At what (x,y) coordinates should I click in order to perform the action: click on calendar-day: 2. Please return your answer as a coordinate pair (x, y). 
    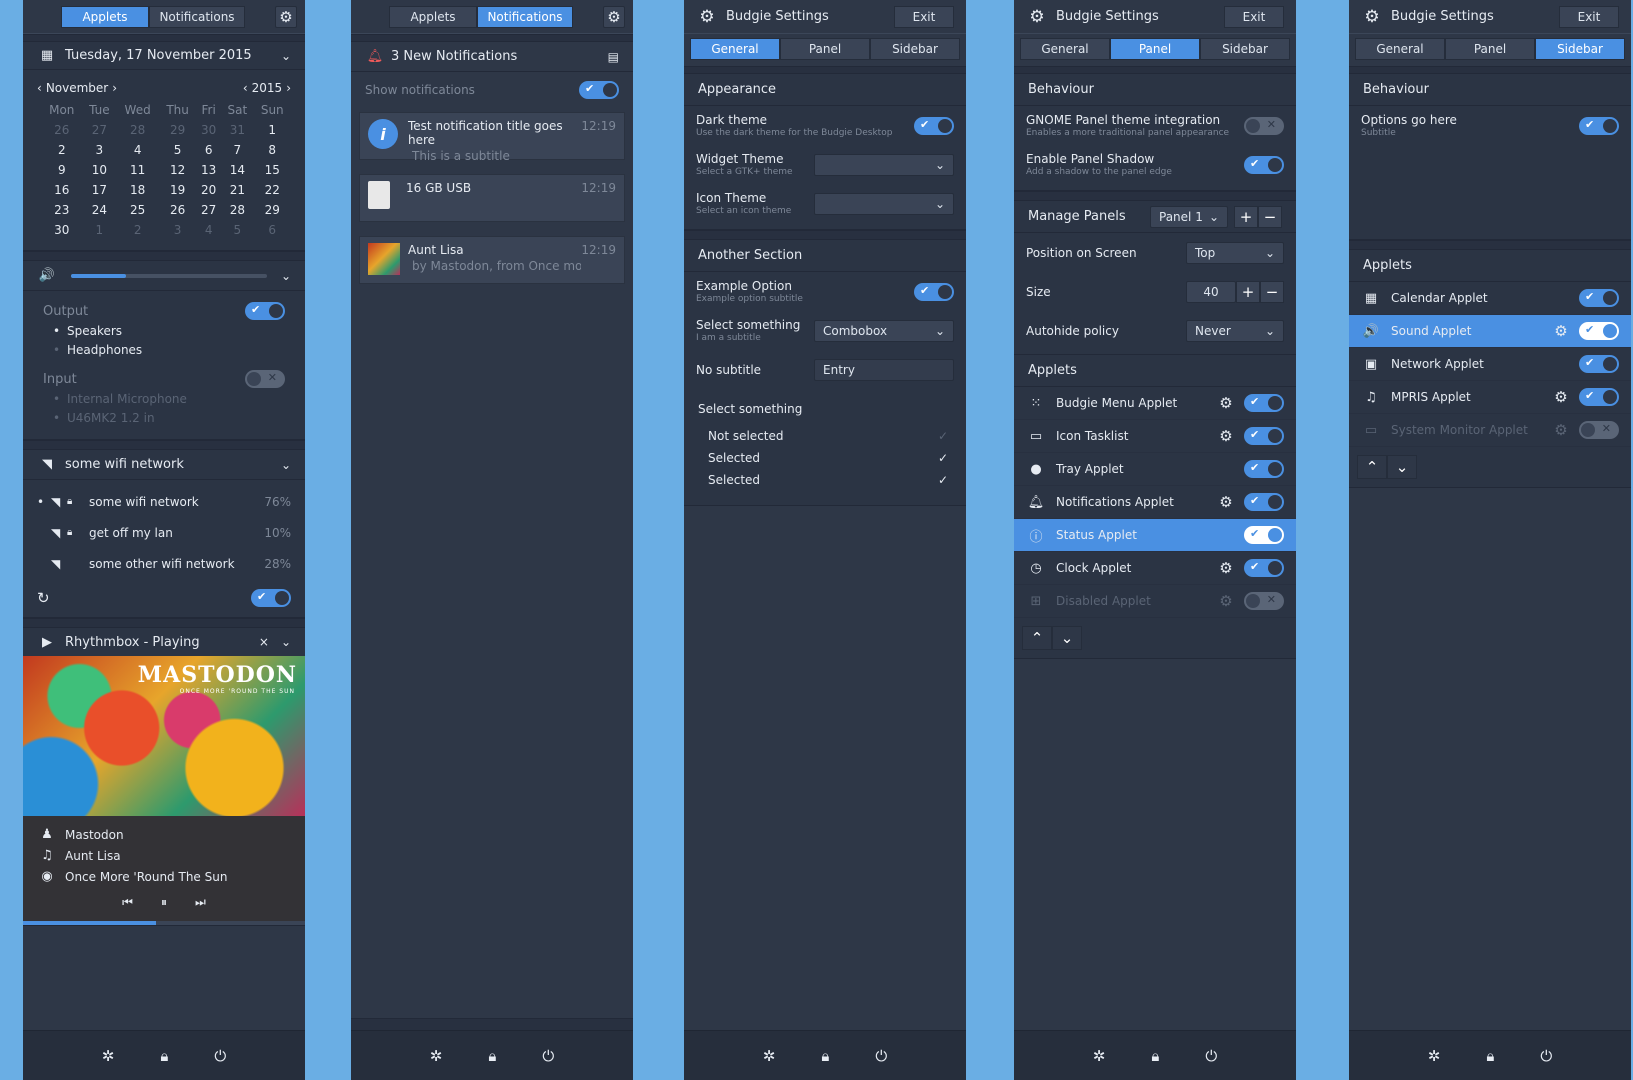
    Looking at the image, I should click on (137, 230).